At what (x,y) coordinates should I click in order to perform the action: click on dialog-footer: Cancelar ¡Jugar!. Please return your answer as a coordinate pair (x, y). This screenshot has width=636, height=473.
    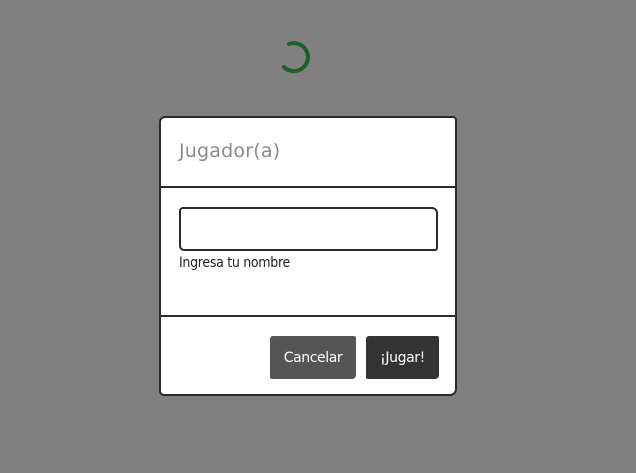
    Looking at the image, I should click on (308, 355).